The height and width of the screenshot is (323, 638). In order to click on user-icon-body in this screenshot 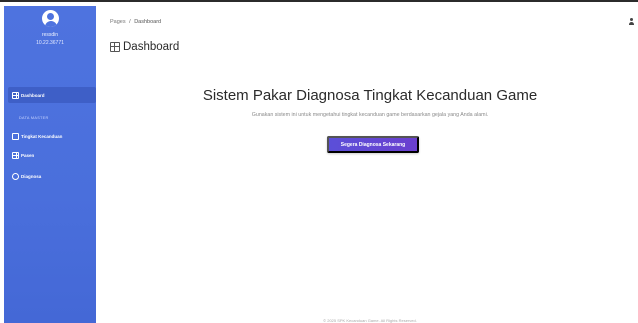, I will do `click(631, 23)`.